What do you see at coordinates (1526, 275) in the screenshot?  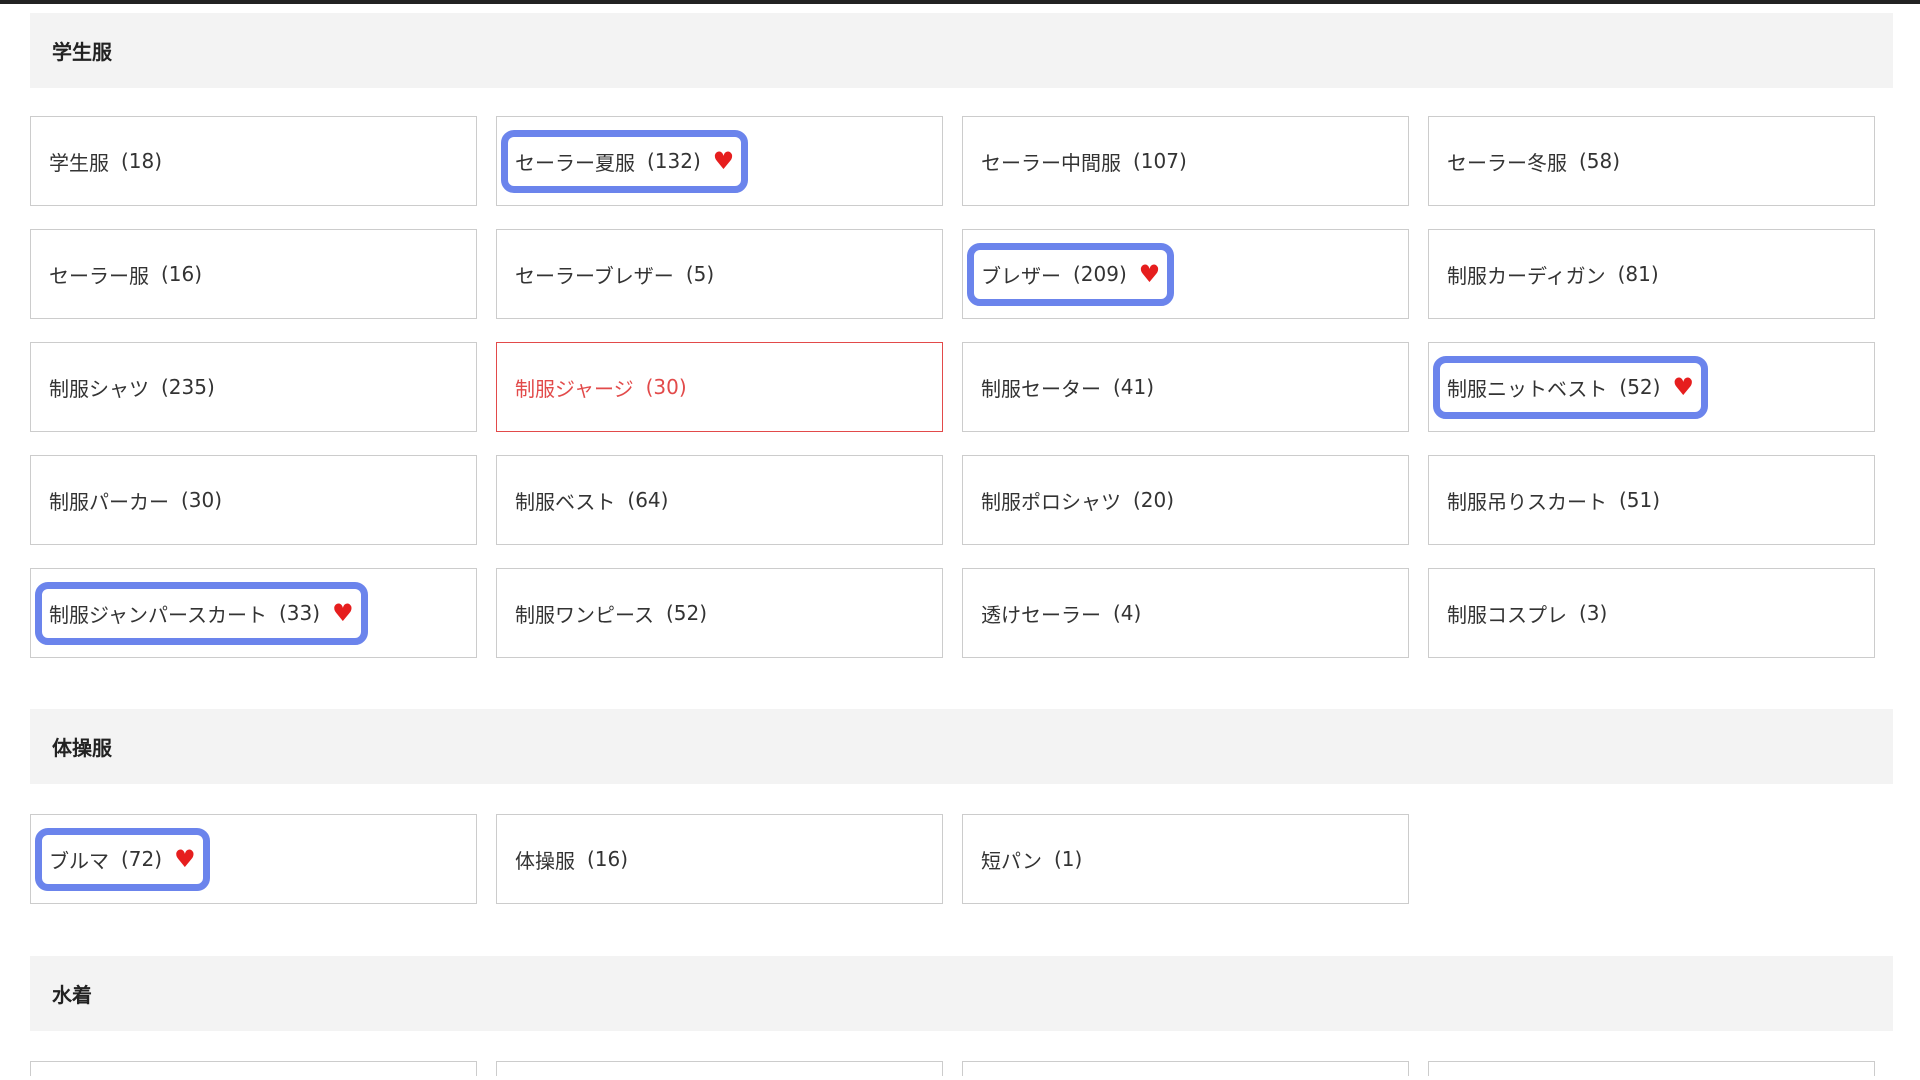 I see `category-label: 制服カーディガン` at bounding box center [1526, 275].